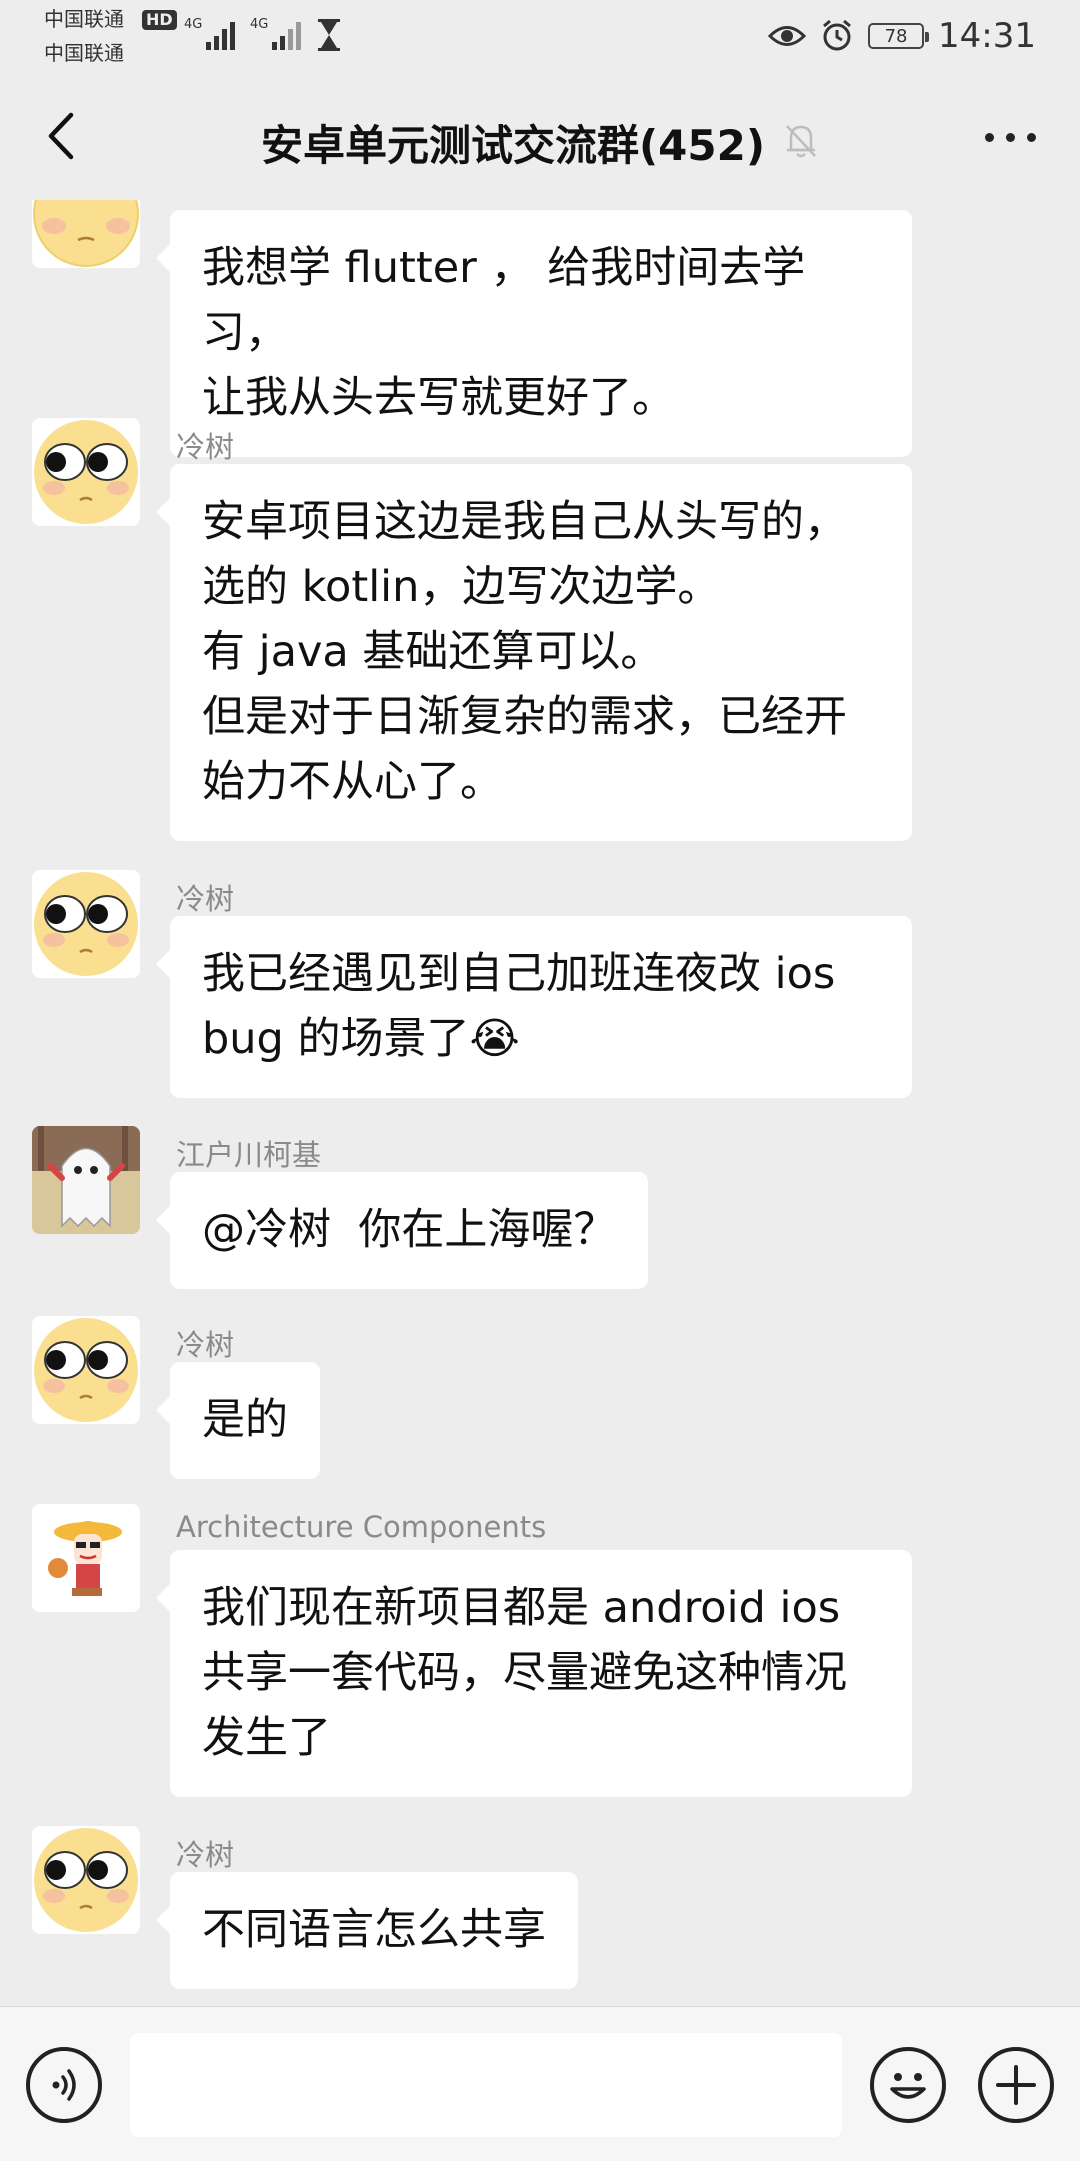  Describe the element at coordinates (534, 333) in the screenshot. I see `message-bubble: 我想学 flutter ， 给我时间去学习， 让我从头去写就更好了。` at that location.